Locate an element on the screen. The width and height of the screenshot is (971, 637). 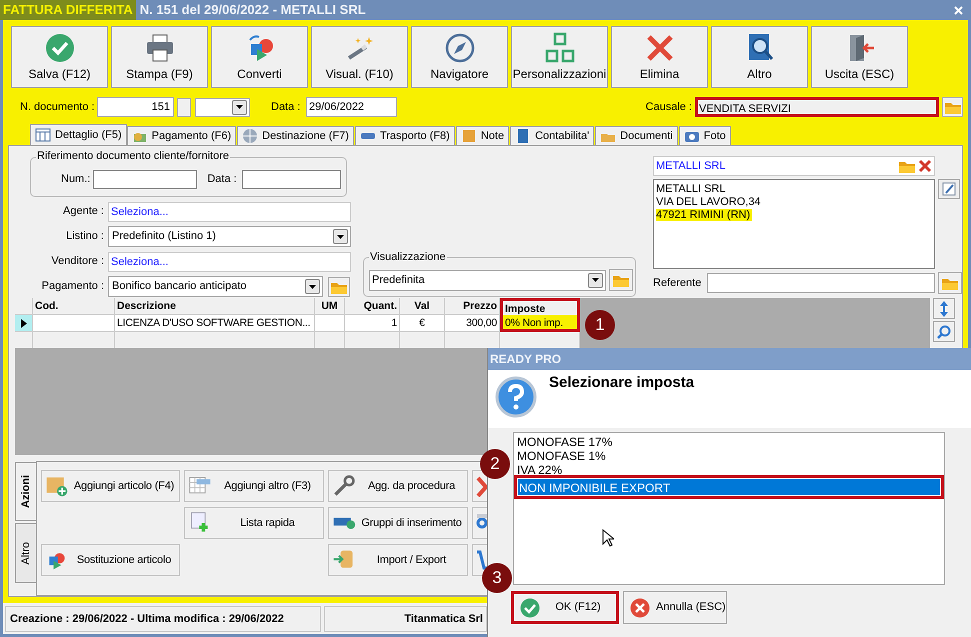
column-header: Cod. is located at coordinates (74, 306).